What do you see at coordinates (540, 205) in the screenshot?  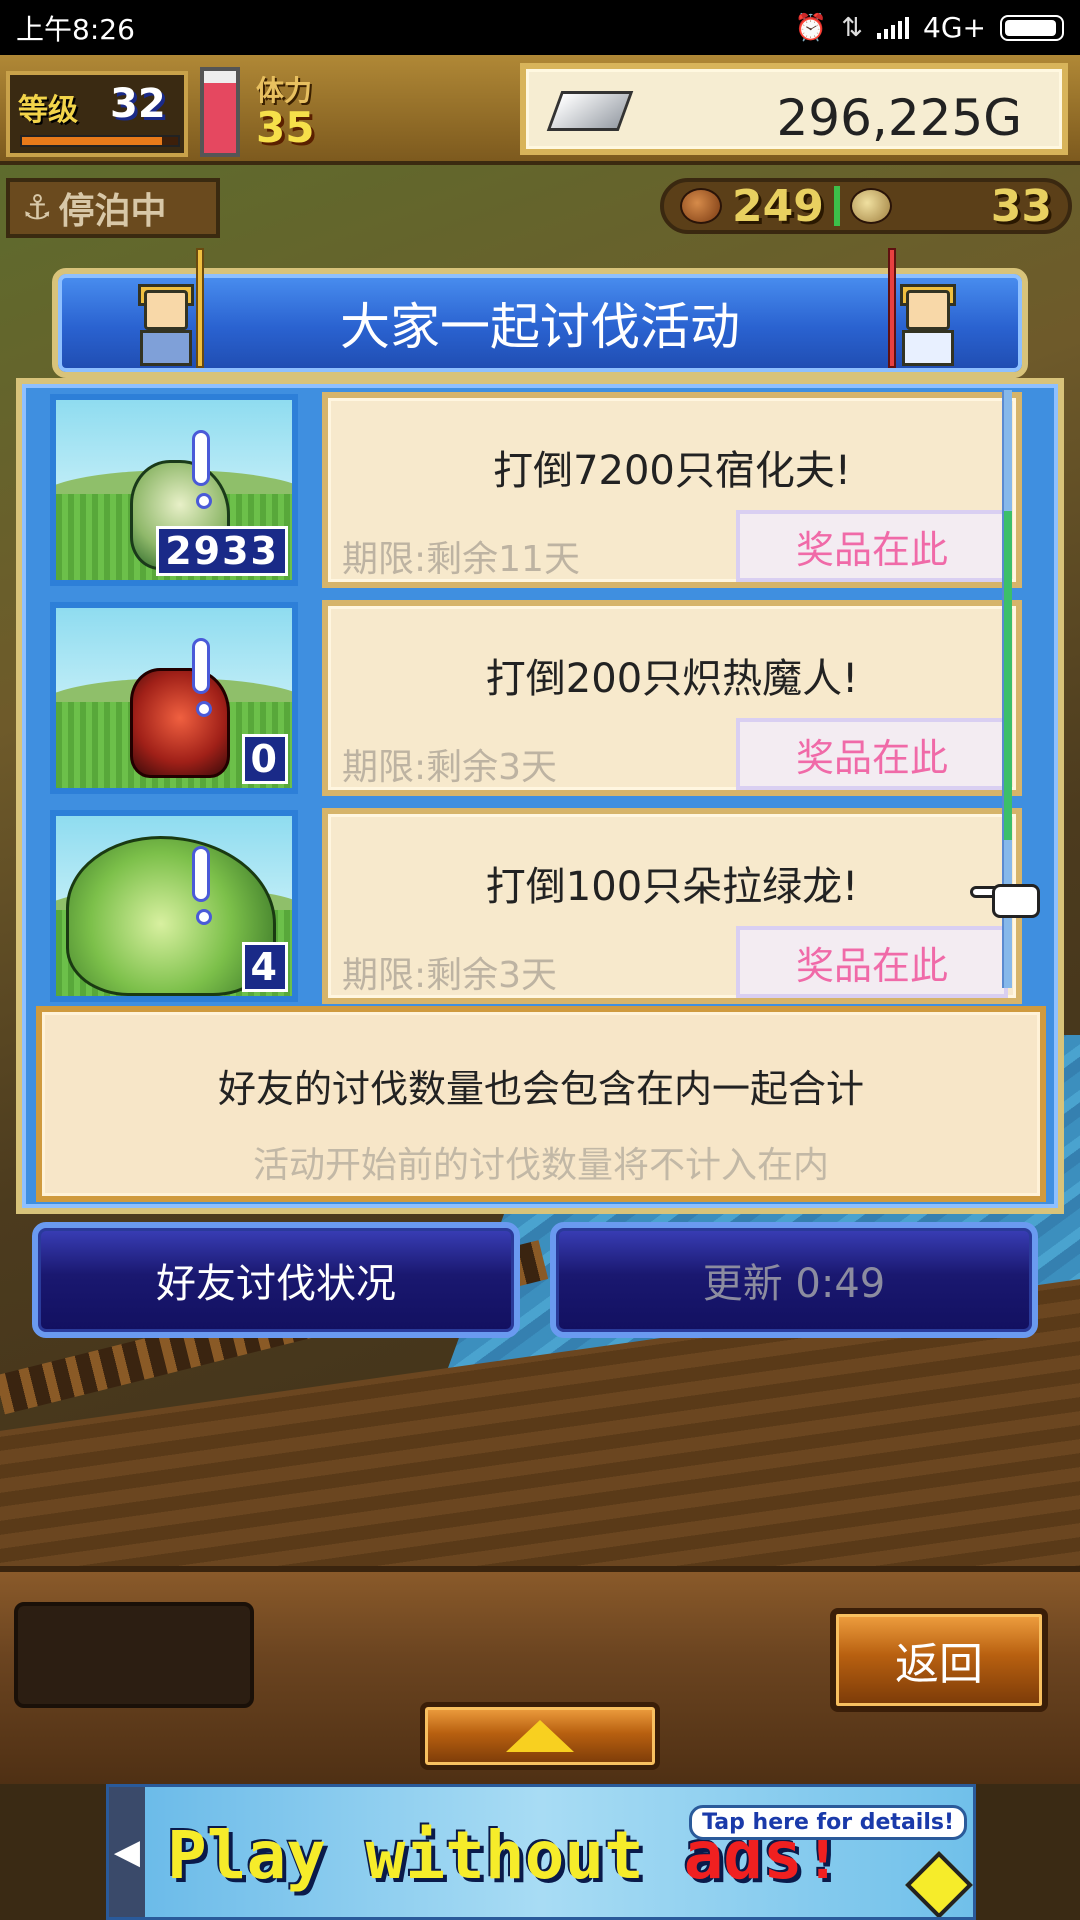 I see `secondary-hud: ⚓ 停泊中 249 33` at bounding box center [540, 205].